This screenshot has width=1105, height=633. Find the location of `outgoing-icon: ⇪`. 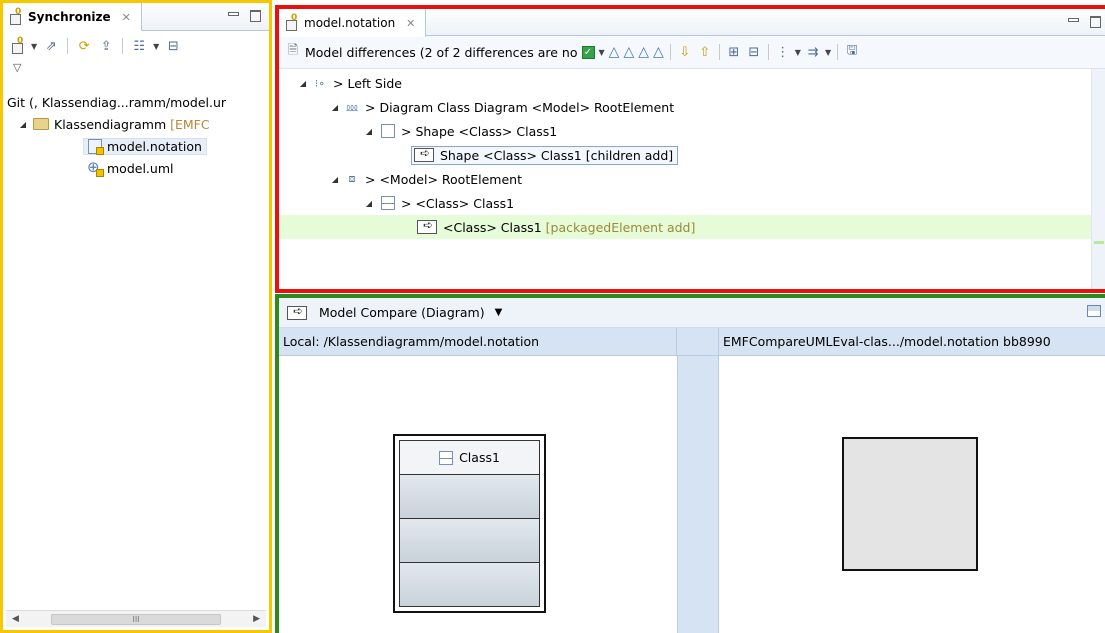

outgoing-icon: ⇪ is located at coordinates (106, 46).